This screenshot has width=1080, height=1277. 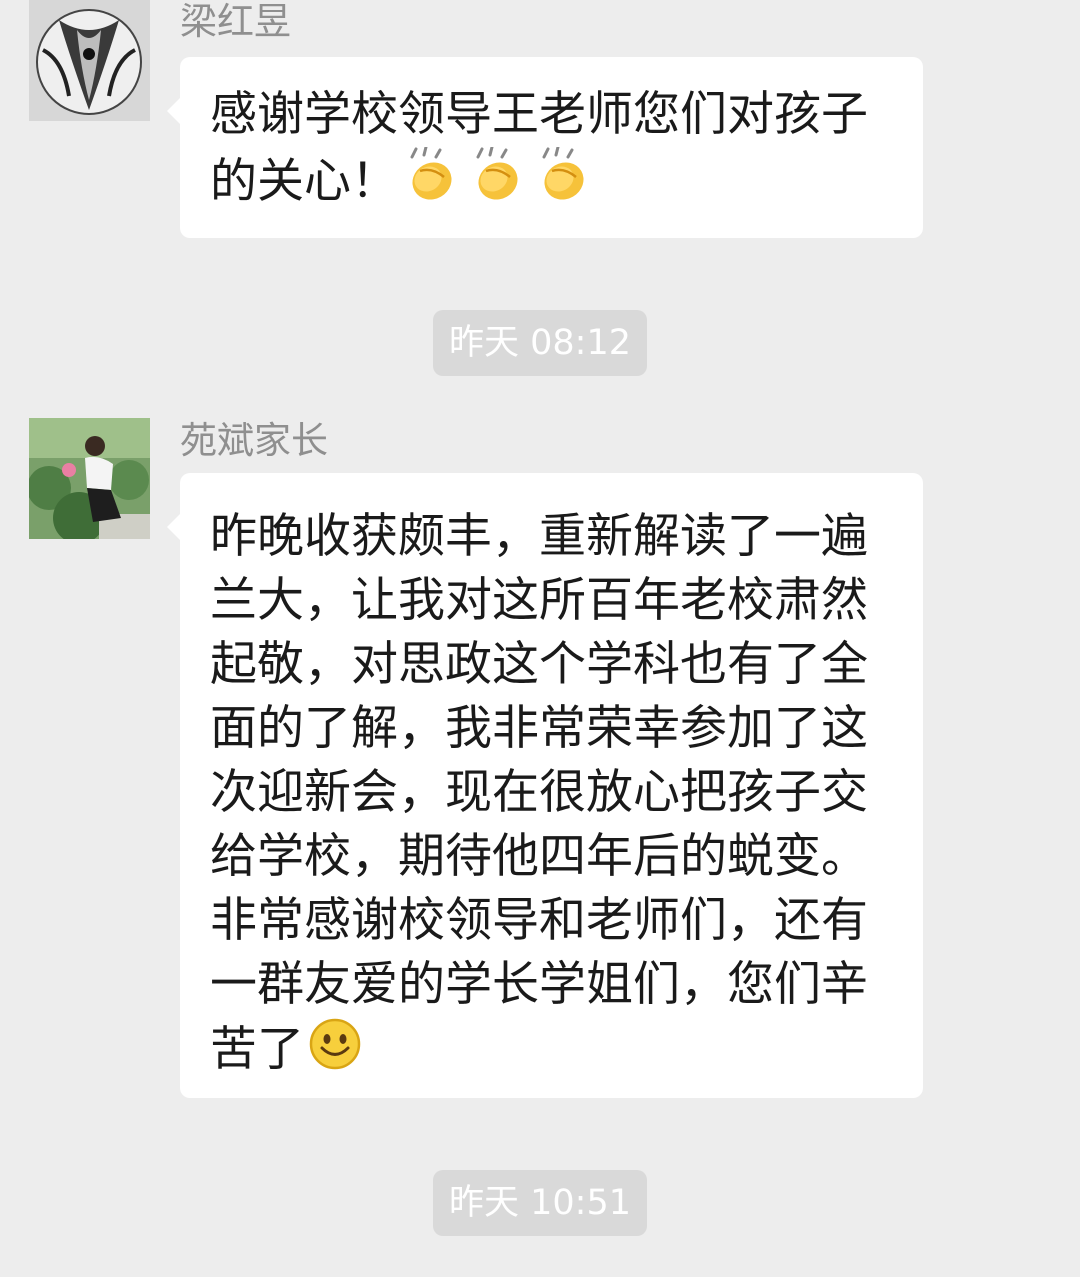 I want to click on avatar-image-artwork, so click(x=89, y=60).